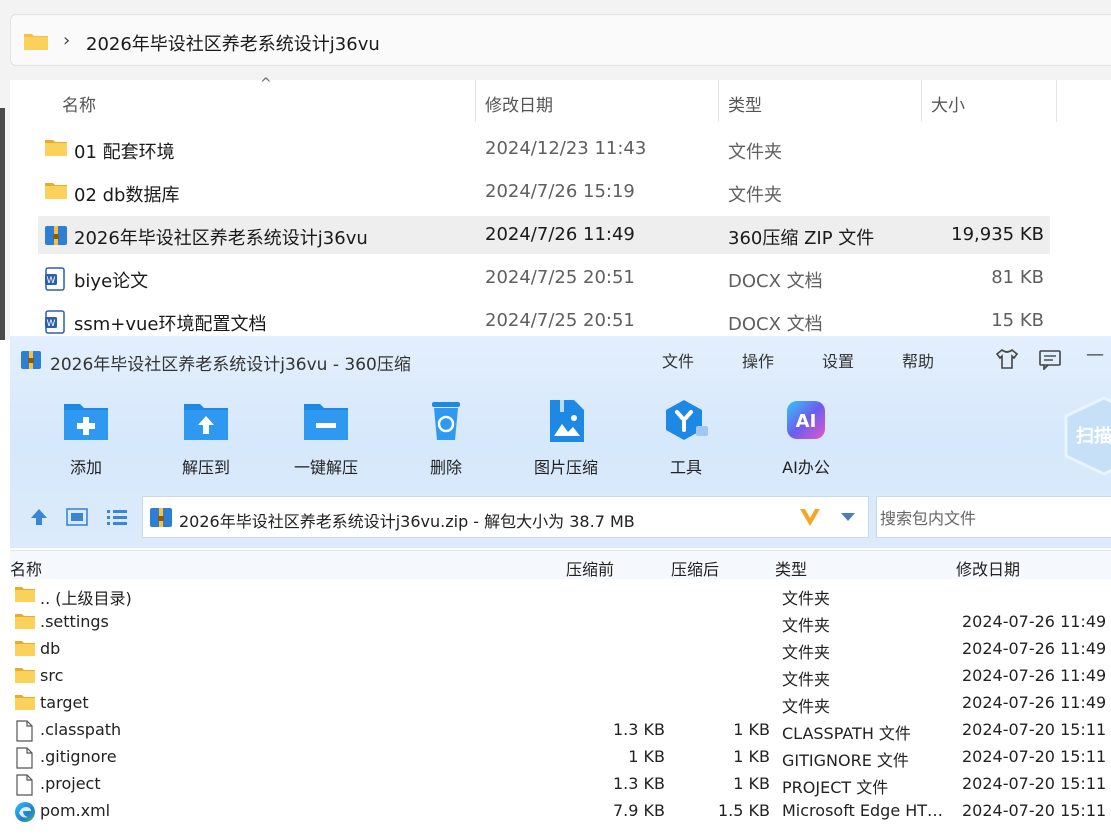  I want to click on entry-name: .gitignore, so click(78, 756).